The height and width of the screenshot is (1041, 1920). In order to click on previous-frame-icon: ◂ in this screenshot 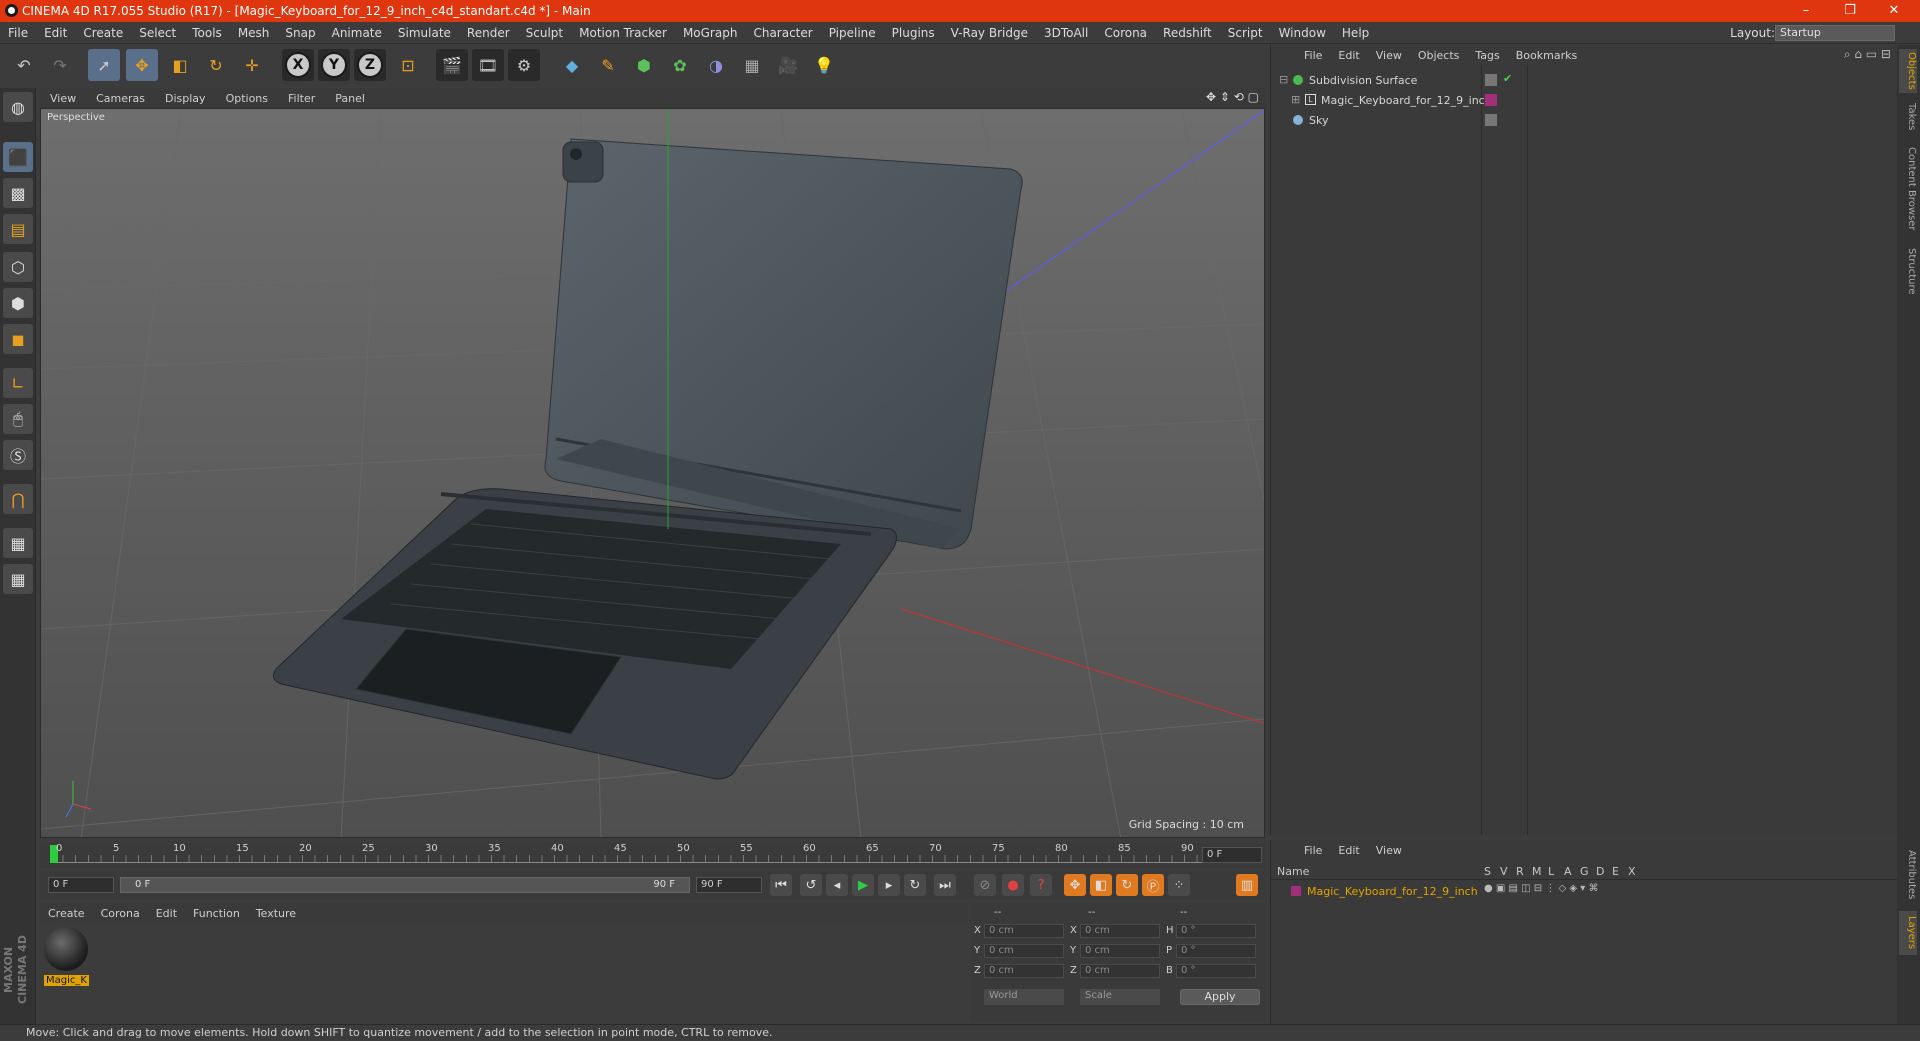, I will do `click(837, 885)`.